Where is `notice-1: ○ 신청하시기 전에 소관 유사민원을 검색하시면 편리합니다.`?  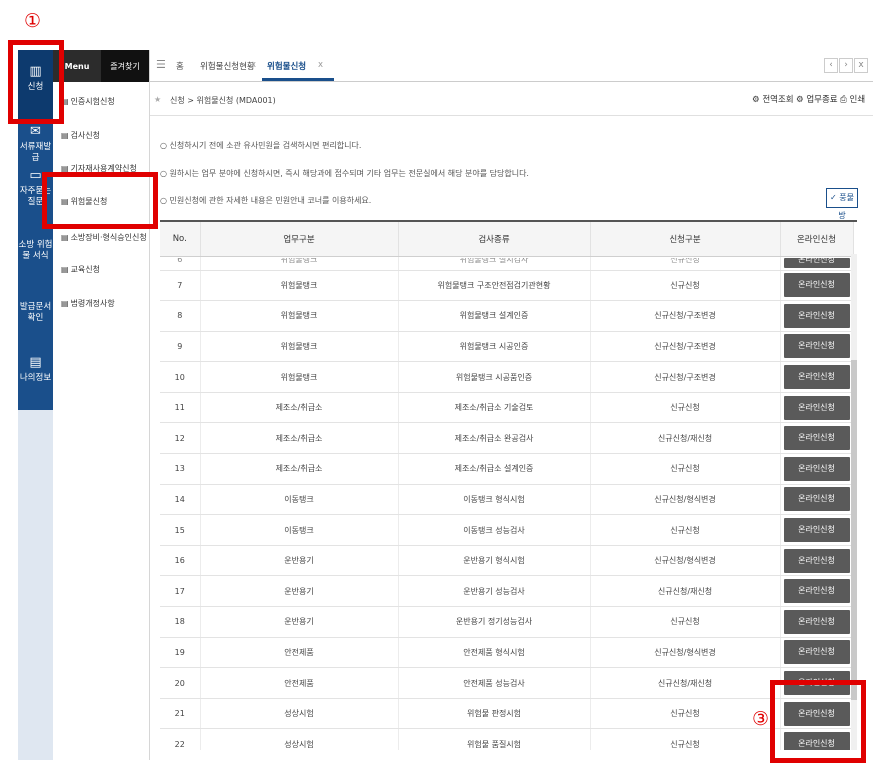
notice-1: ○ 신청하시기 전에 소관 유사민원을 검색하시면 편리합니다. is located at coordinates (261, 145).